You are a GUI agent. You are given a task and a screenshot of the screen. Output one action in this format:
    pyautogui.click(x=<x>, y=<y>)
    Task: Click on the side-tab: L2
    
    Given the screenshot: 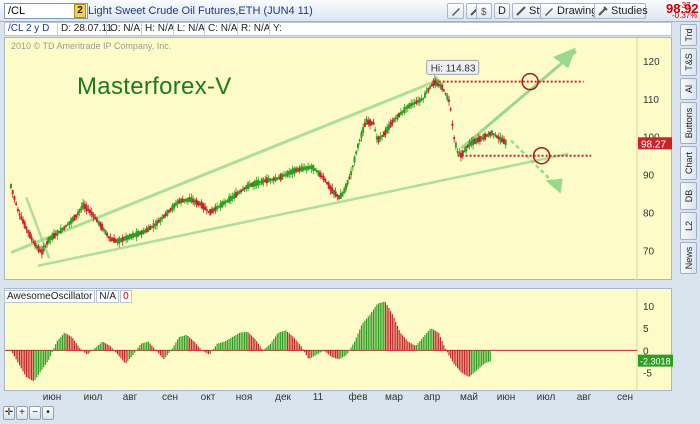 What is the action you would take?
    pyautogui.click(x=688, y=226)
    